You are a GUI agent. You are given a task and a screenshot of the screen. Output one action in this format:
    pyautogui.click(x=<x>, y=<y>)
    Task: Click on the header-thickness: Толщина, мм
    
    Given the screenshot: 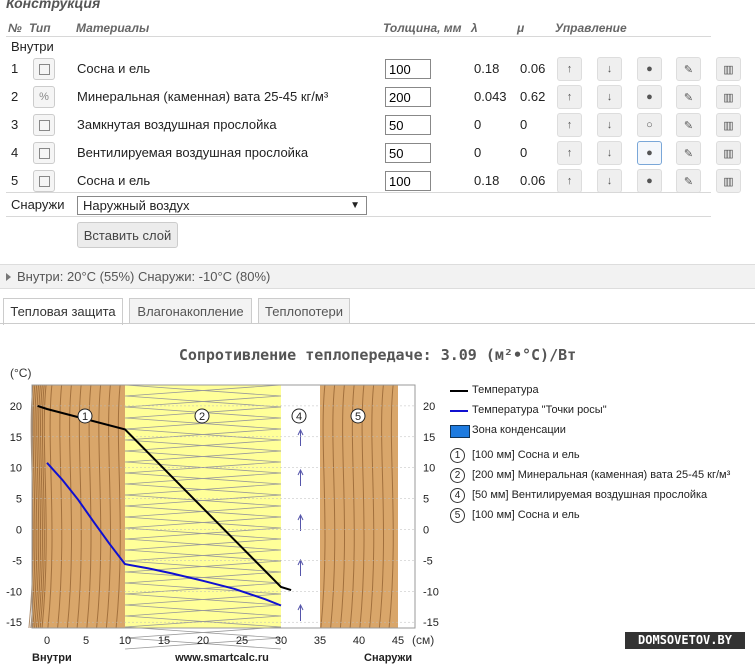 What is the action you would take?
    pyautogui.click(x=422, y=28)
    